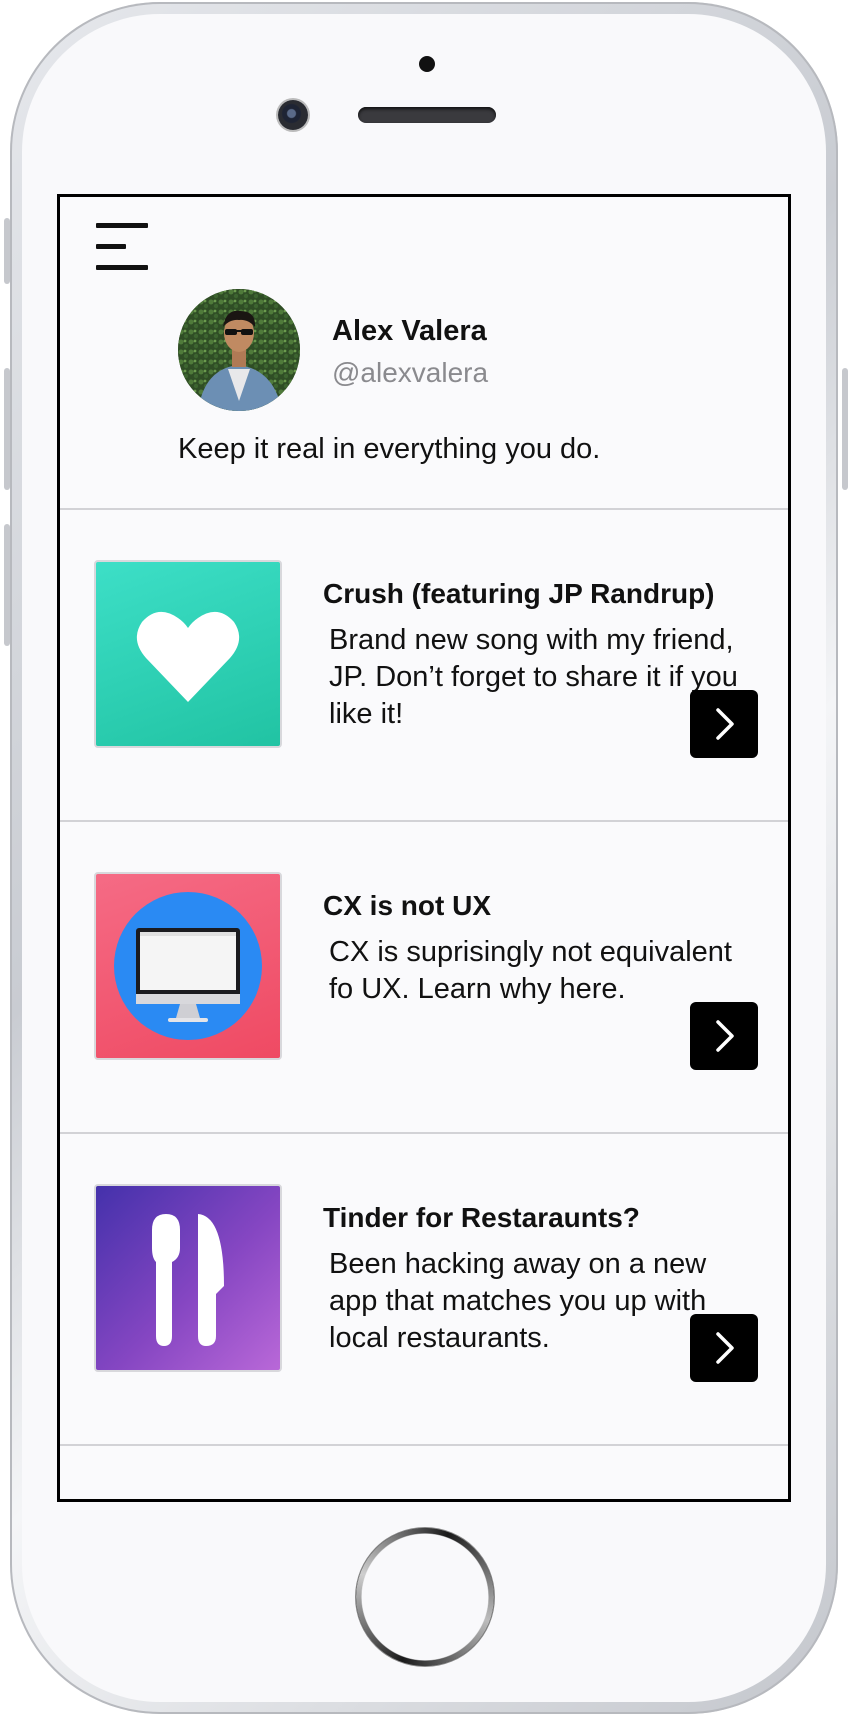  I want to click on earpiece-speaker, so click(427, 115).